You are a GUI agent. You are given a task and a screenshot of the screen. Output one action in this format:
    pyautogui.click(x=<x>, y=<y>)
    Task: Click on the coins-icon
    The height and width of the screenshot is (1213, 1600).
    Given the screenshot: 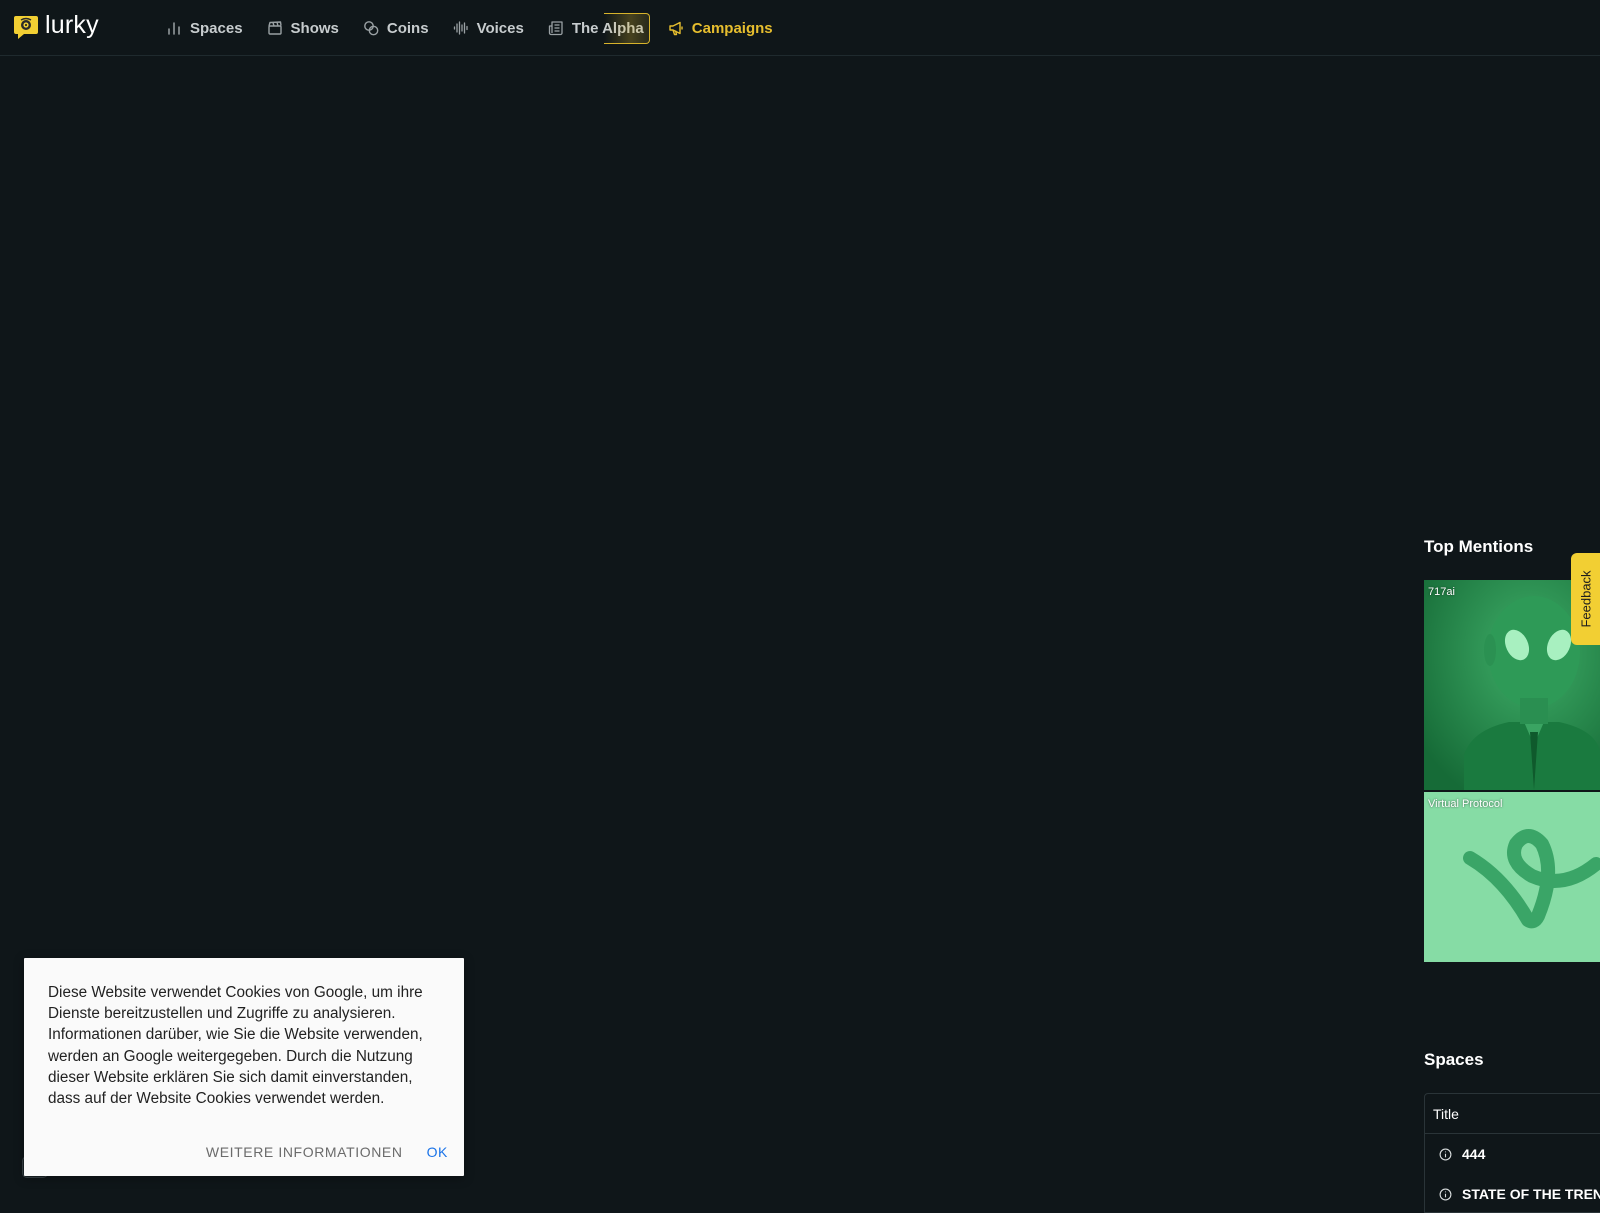 What is the action you would take?
    pyautogui.click(x=371, y=28)
    